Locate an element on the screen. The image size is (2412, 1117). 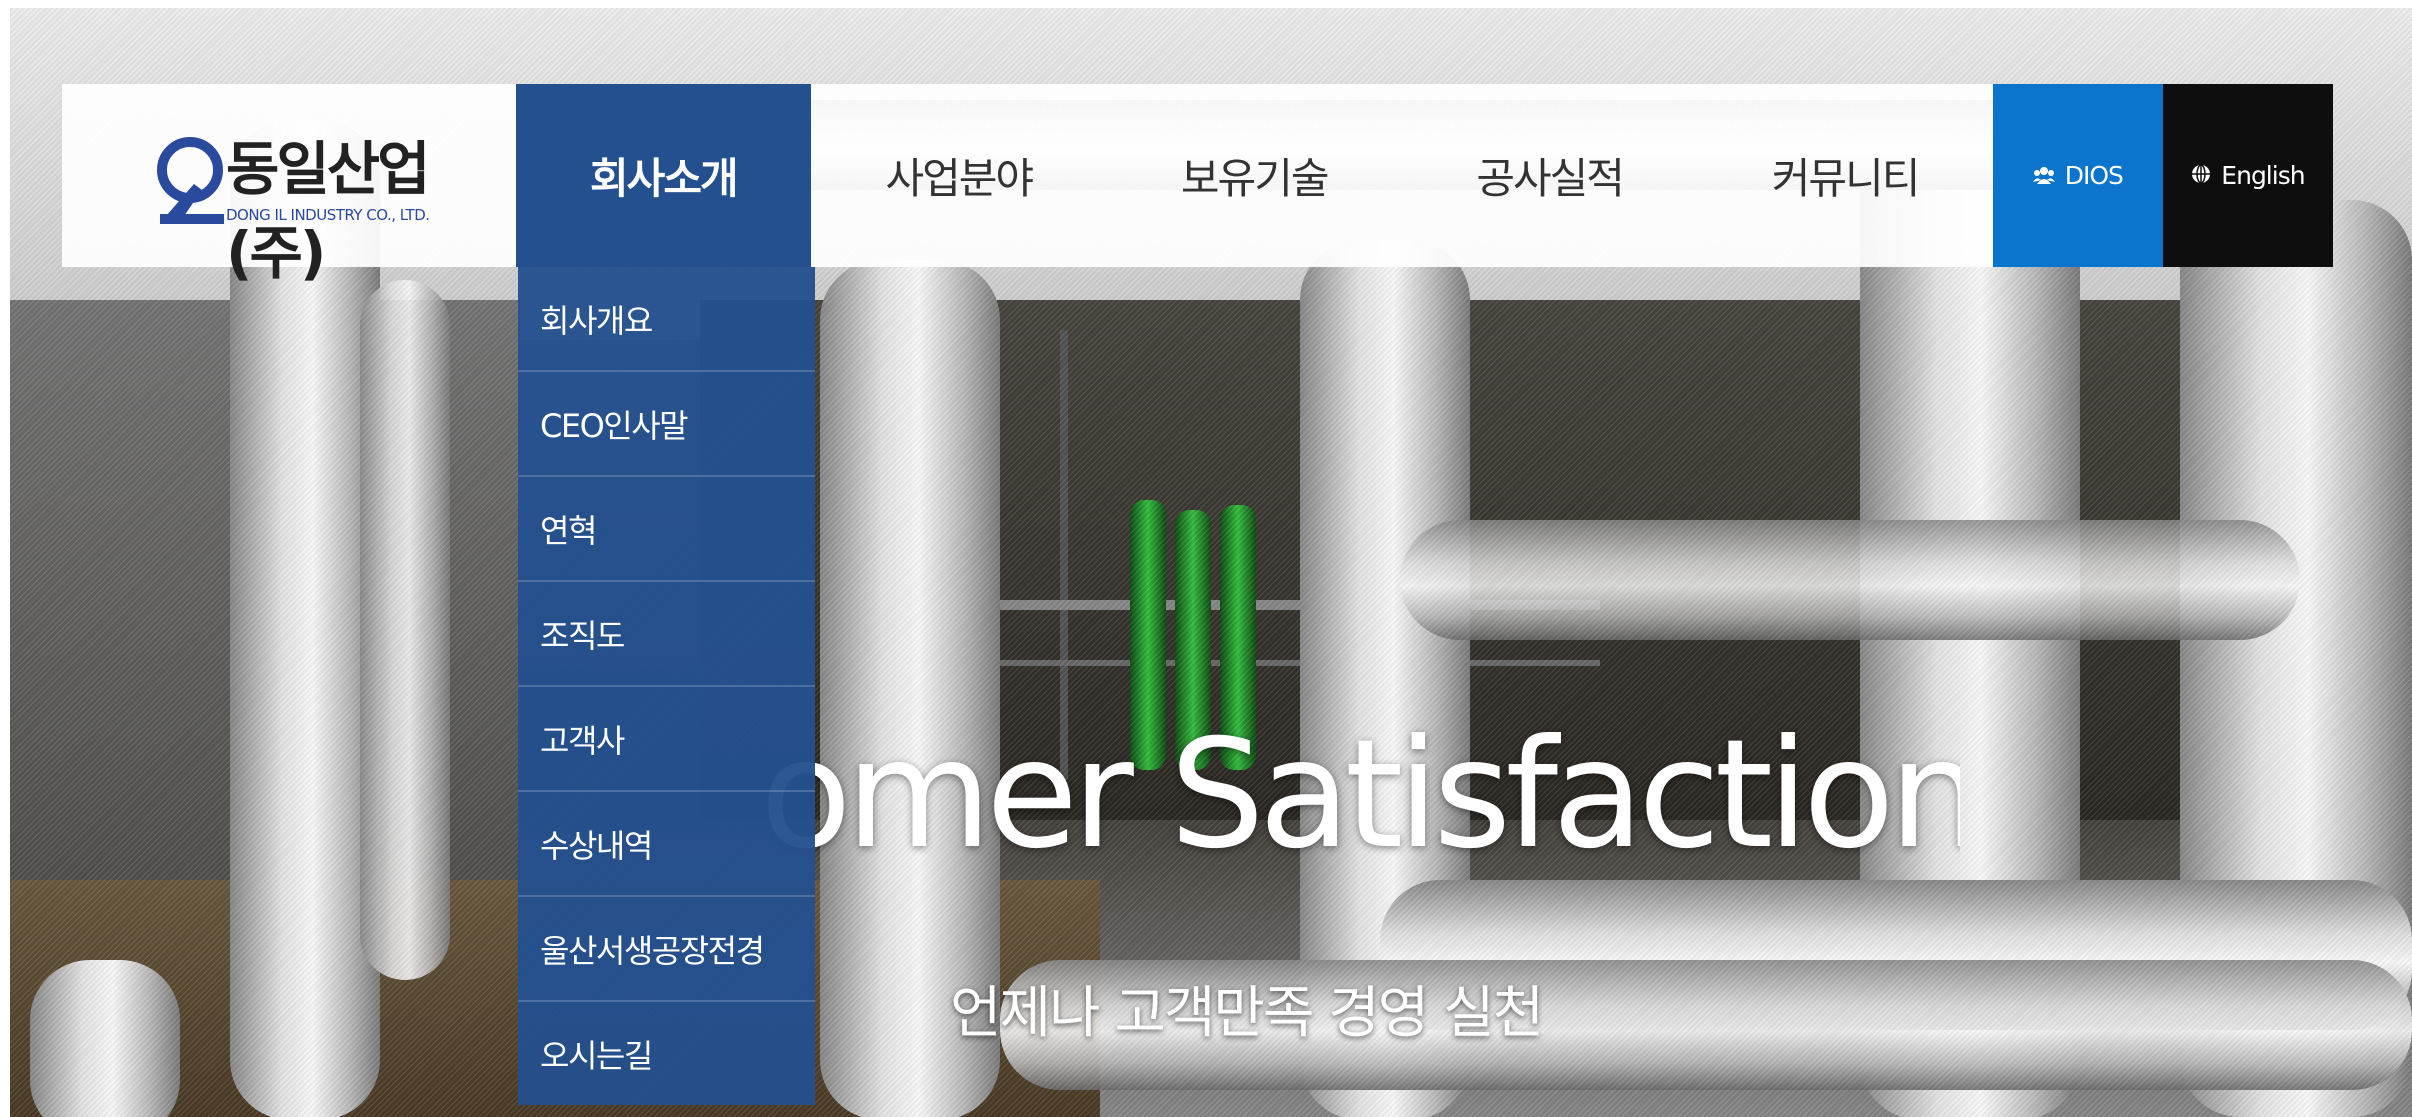
nav-item-projects: 공사실적 is located at coordinates (1549, 175).